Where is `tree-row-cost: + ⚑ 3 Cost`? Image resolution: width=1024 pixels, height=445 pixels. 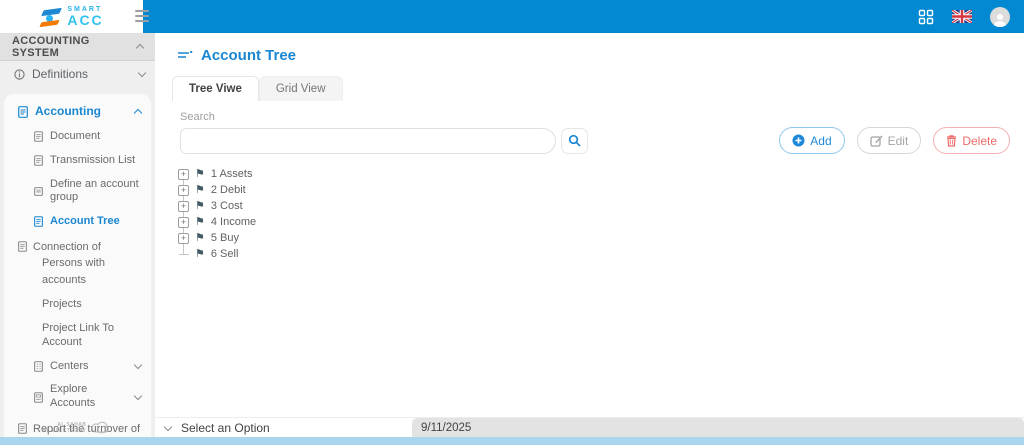 tree-row-cost: + ⚑ 3 Cost is located at coordinates (288, 206).